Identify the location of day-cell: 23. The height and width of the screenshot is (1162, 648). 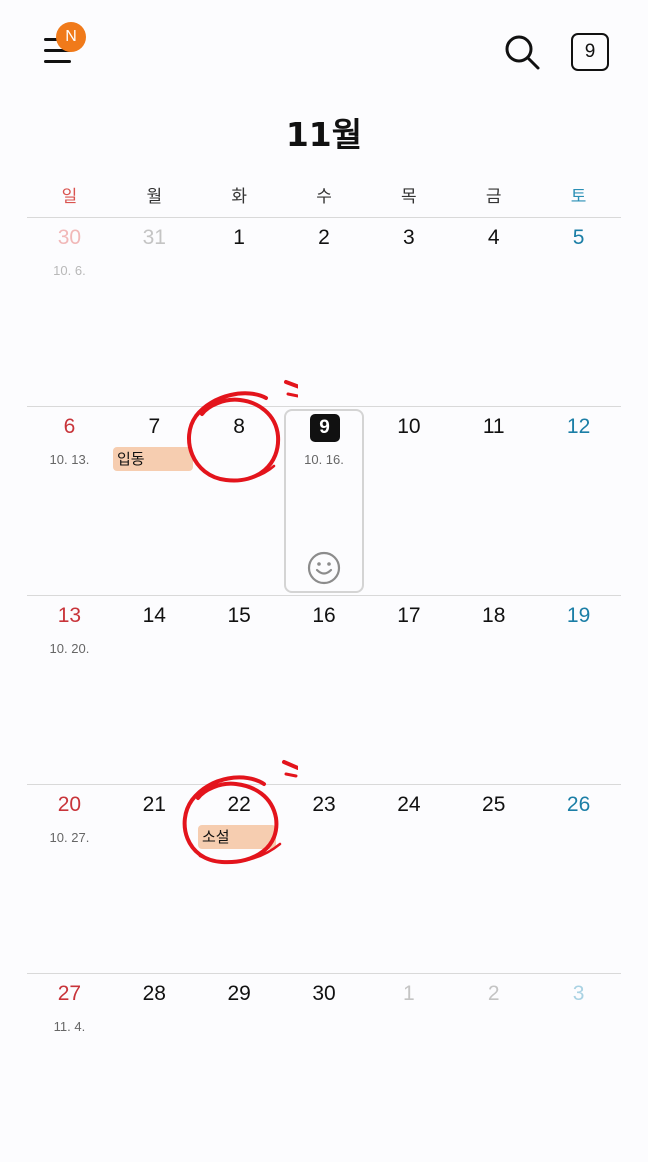
(324, 879).